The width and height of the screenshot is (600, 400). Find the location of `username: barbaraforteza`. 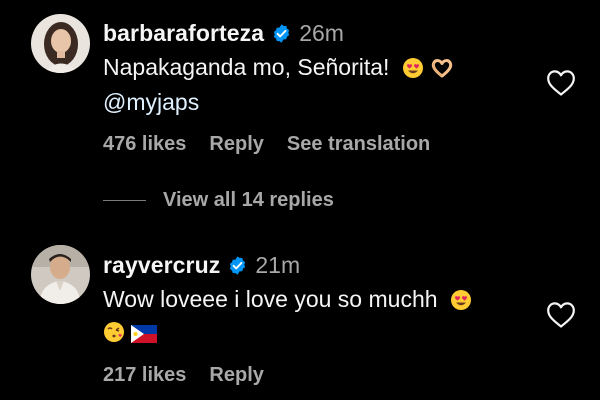

username: barbaraforteza is located at coordinates (183, 33).